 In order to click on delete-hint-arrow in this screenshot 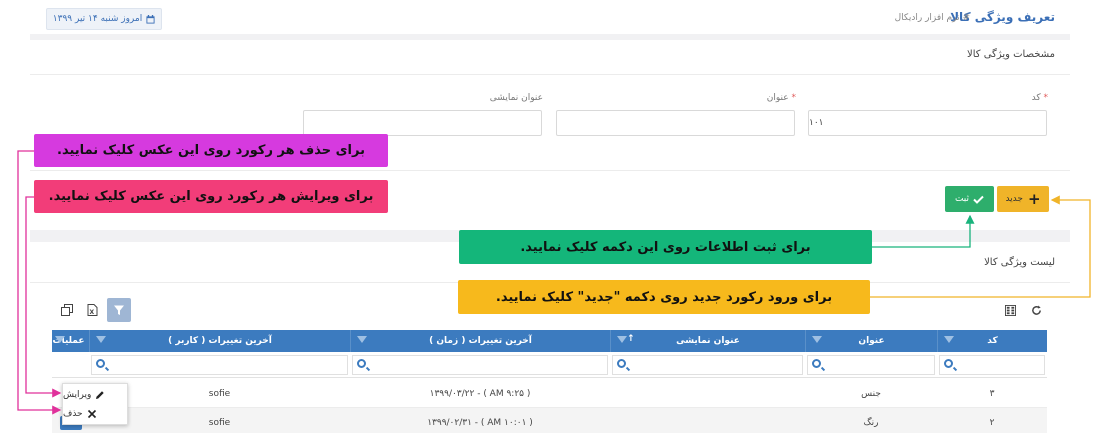, I will do `click(39, 282)`.